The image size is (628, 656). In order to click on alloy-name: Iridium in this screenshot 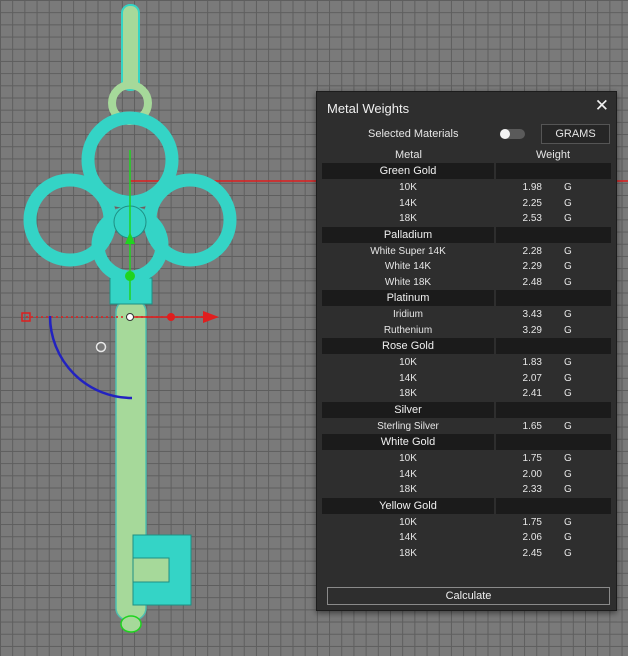, I will do `click(407, 314)`.